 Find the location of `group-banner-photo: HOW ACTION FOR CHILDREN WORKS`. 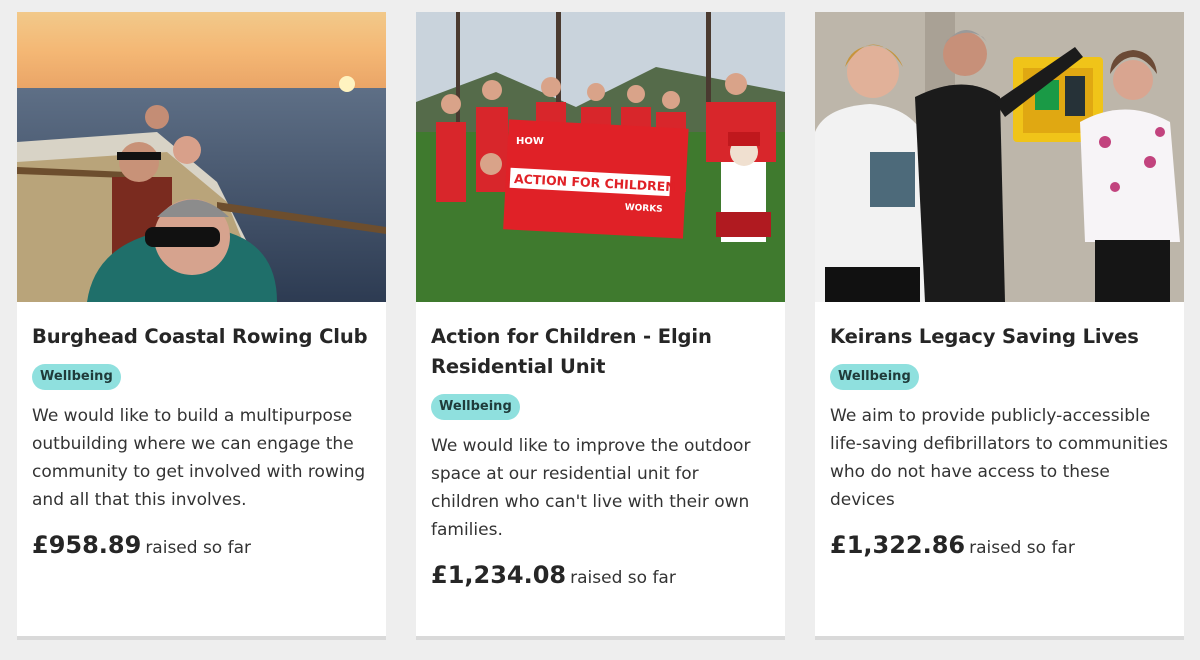

group-banner-photo: HOW ACTION FOR CHILDREN WORKS is located at coordinates (600, 157).